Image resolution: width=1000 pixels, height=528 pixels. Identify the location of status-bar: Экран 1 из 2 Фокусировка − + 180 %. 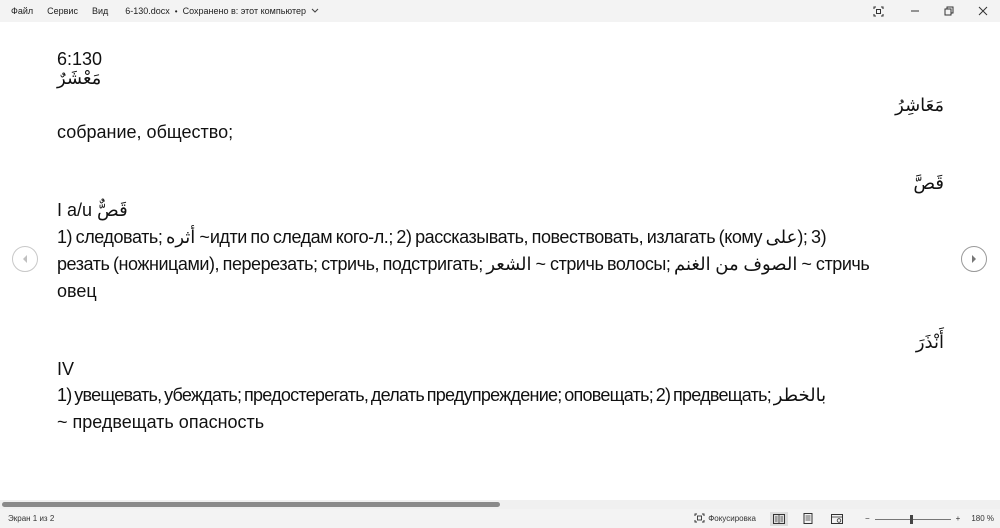
(500, 518).